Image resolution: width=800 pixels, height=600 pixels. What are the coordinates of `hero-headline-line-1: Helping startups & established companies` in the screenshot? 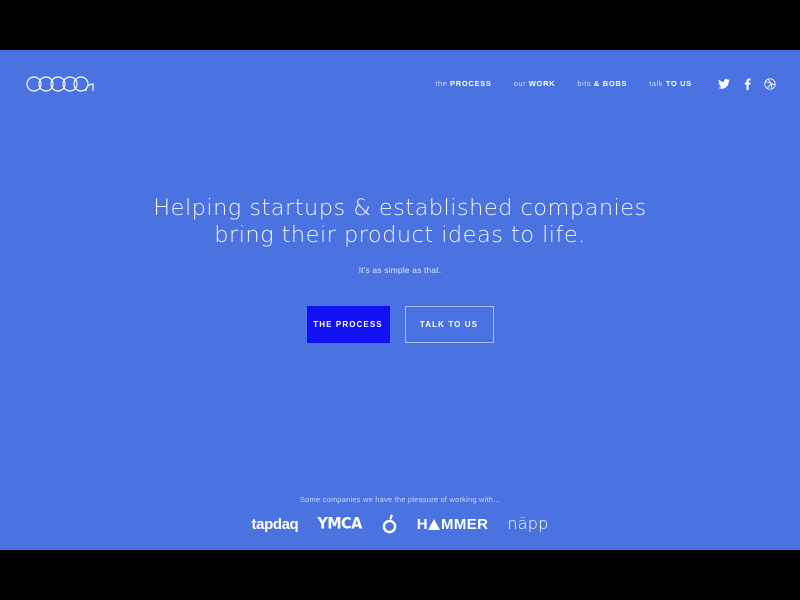 It's located at (400, 207).